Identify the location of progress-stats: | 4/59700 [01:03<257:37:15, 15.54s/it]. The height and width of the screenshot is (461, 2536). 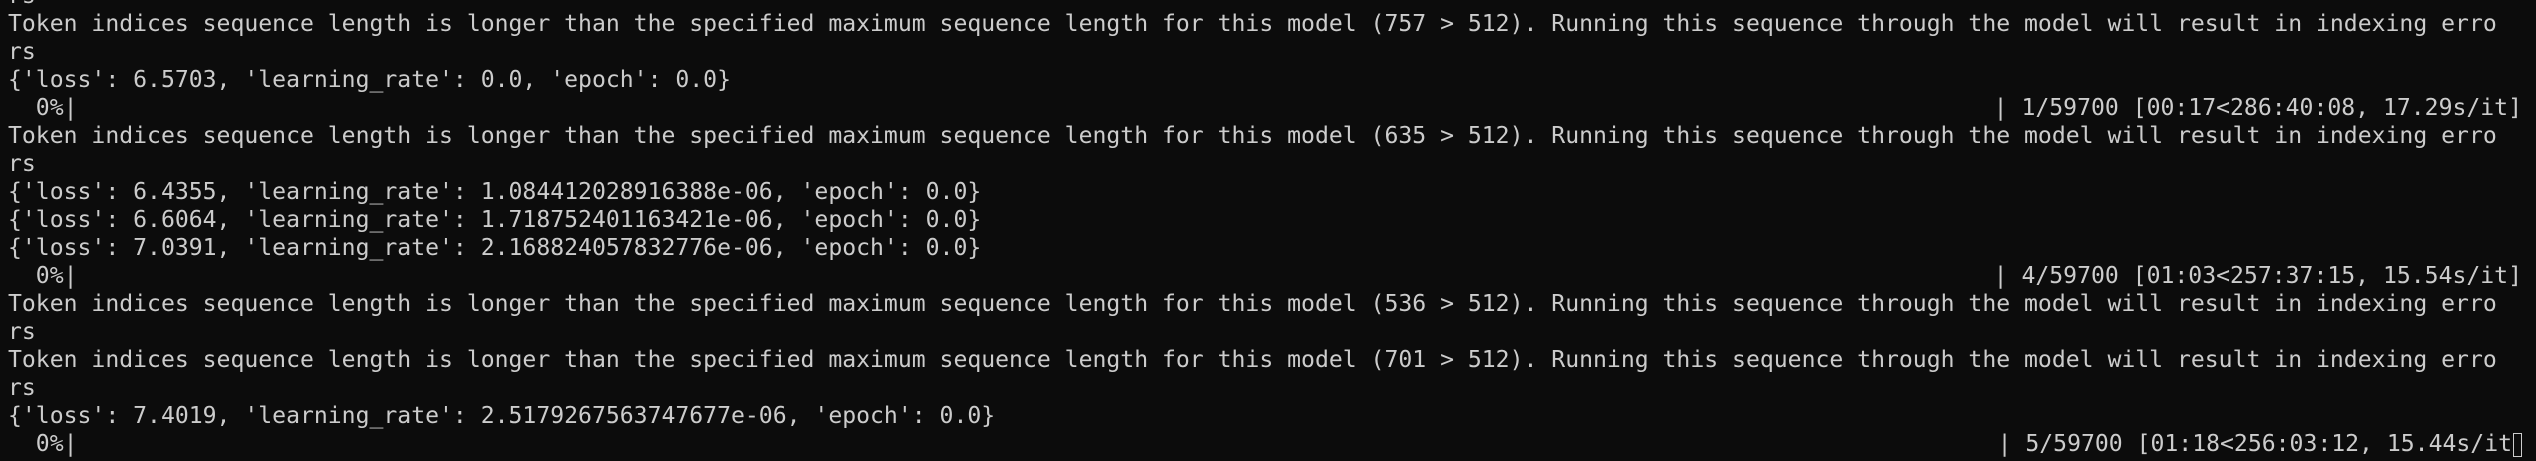
(2257, 276).